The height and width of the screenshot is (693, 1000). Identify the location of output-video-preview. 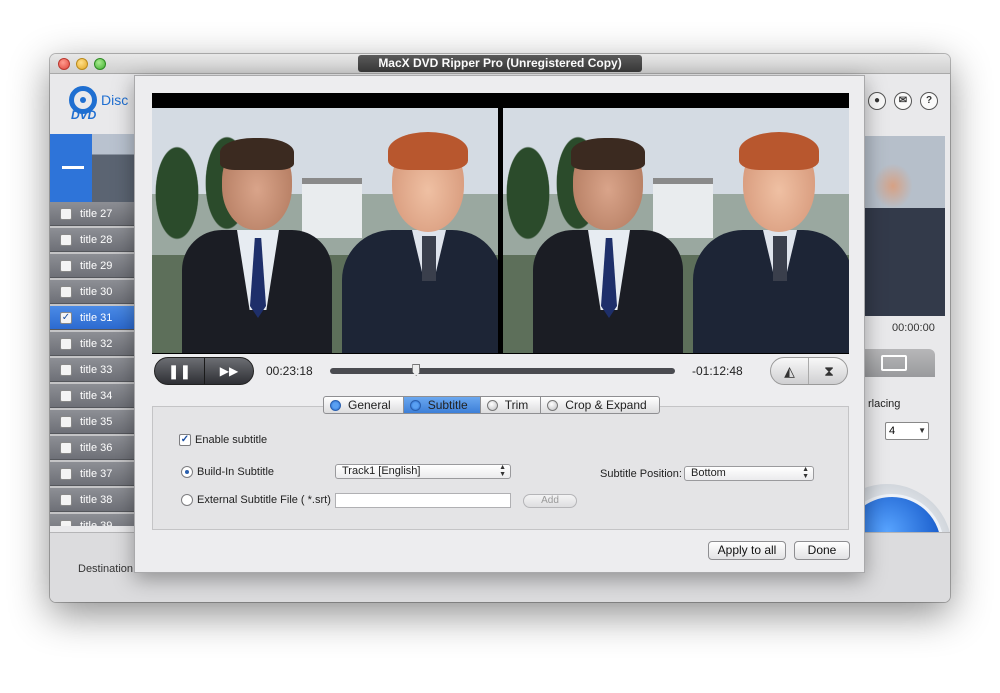
(676, 230).